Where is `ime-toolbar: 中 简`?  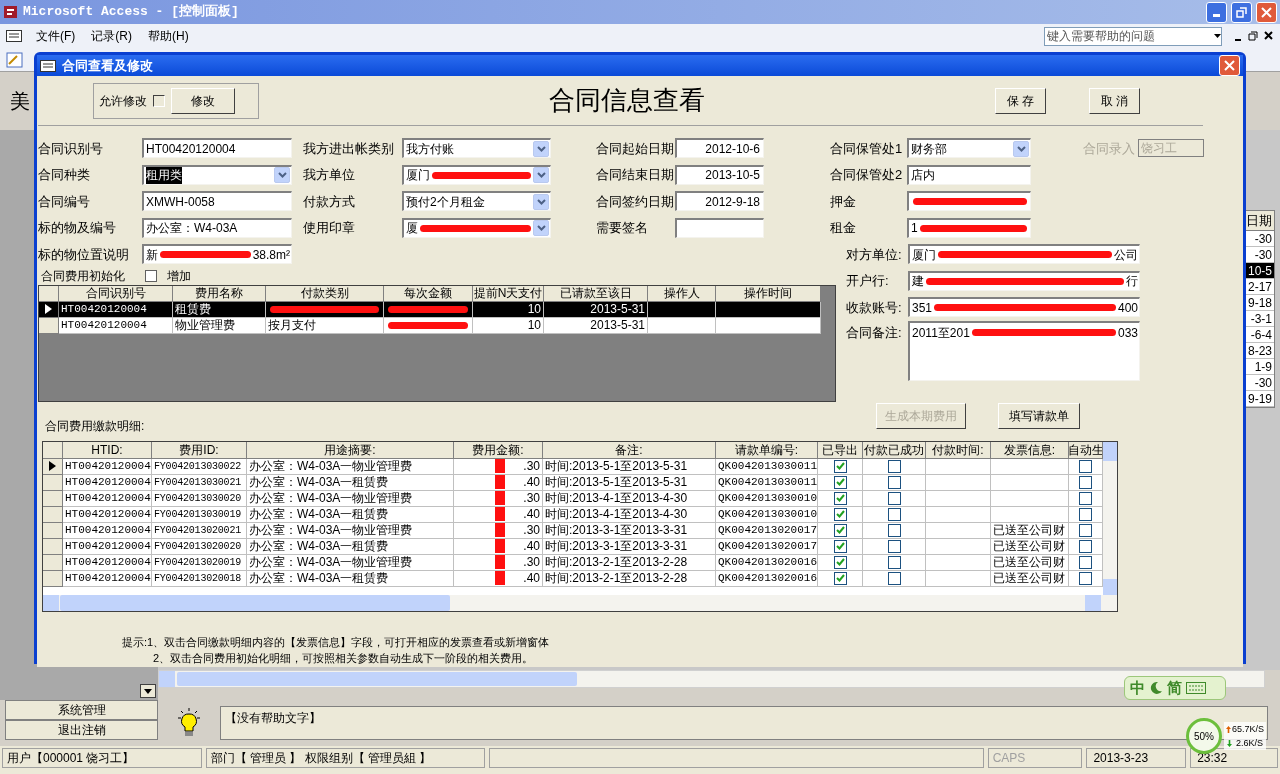 ime-toolbar: 中 简 is located at coordinates (1175, 688).